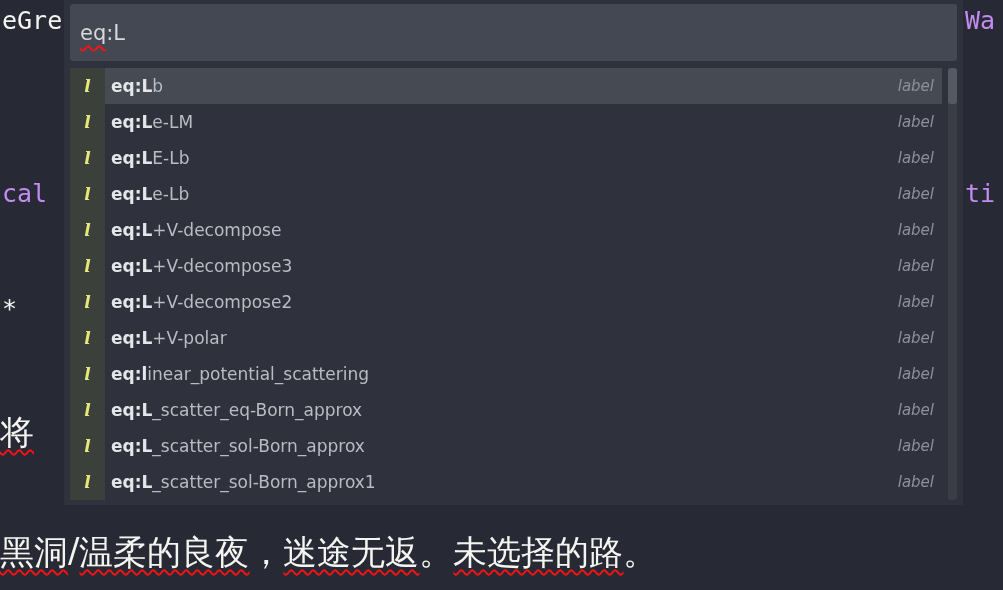 The width and height of the screenshot is (1003, 590). Describe the element at coordinates (952, 86) in the screenshot. I see `scrollbar-thumb` at that location.